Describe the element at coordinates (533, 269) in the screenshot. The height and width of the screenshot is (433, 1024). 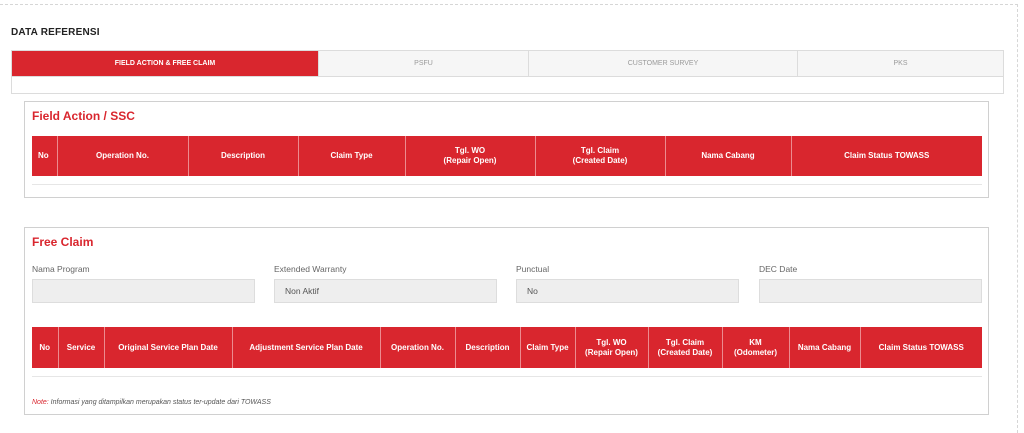
I see `punctual-label: Punctual` at that location.